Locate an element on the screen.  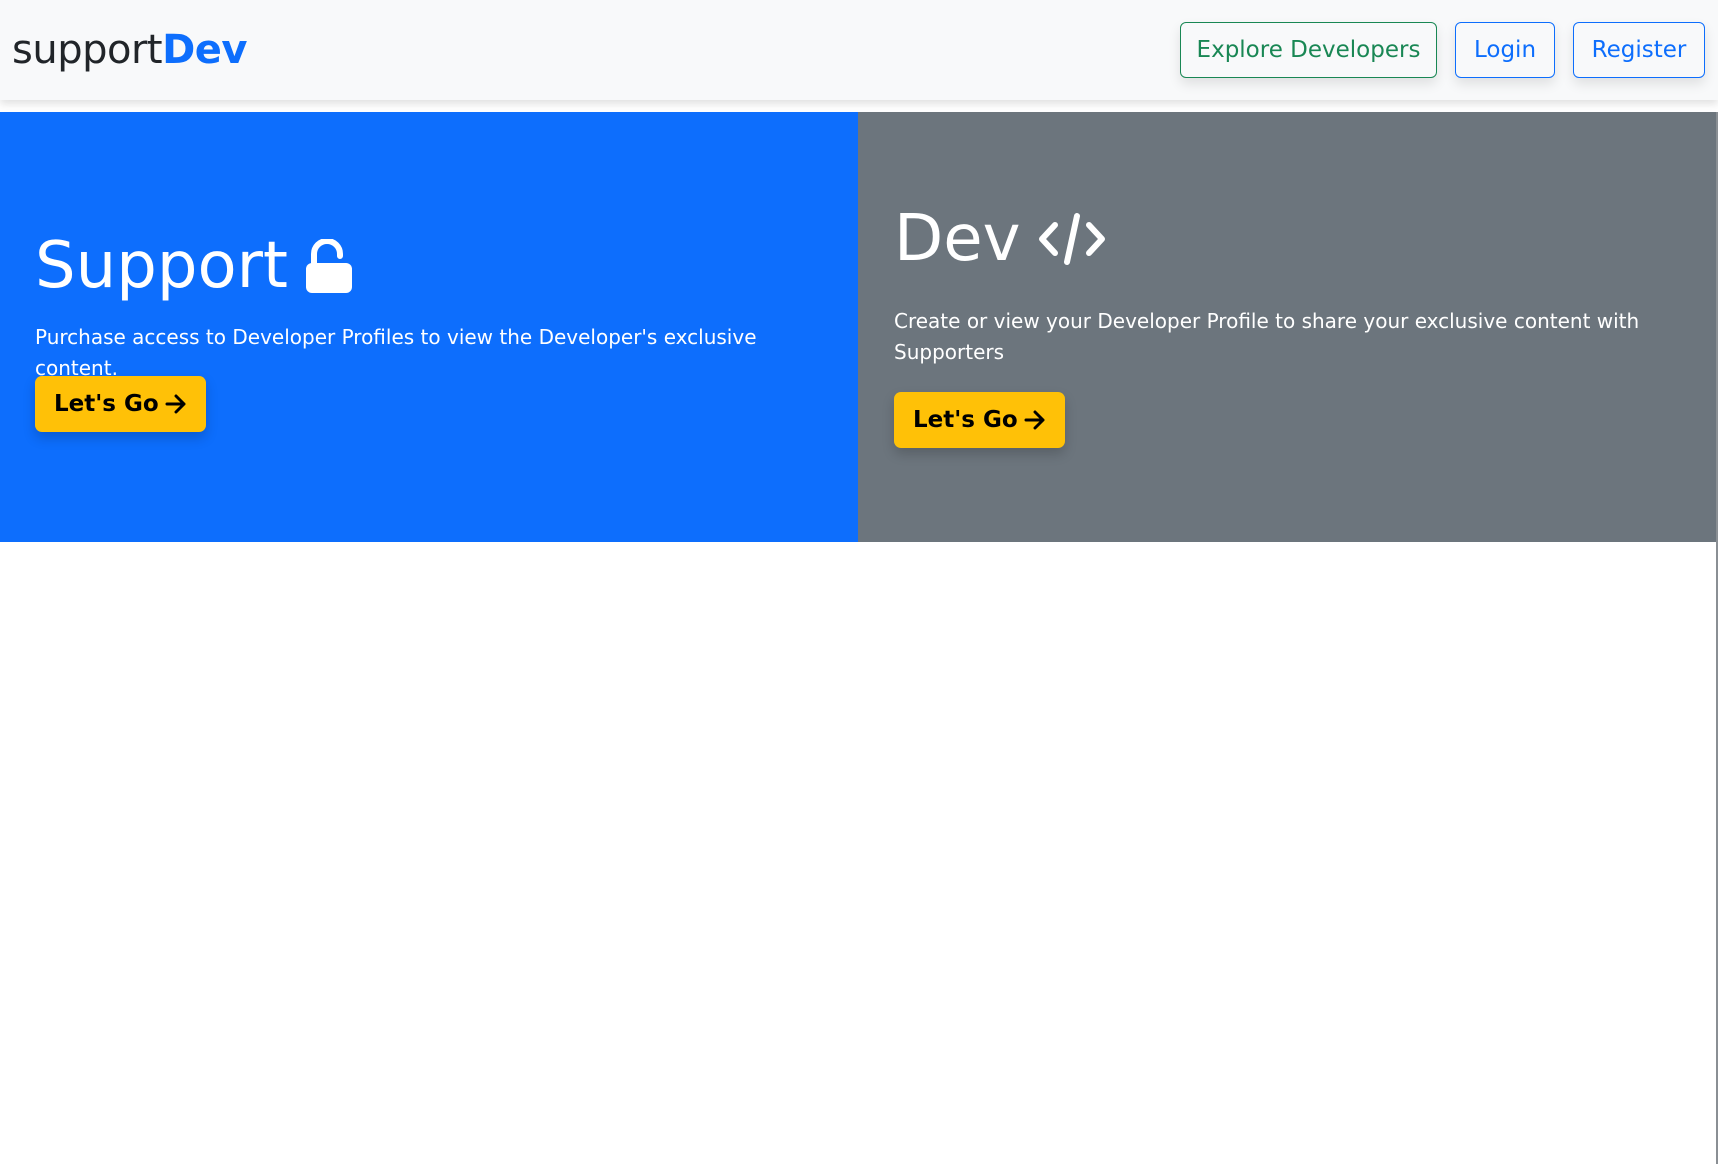
support-lets-go-label: Let's Go is located at coordinates (106, 404).